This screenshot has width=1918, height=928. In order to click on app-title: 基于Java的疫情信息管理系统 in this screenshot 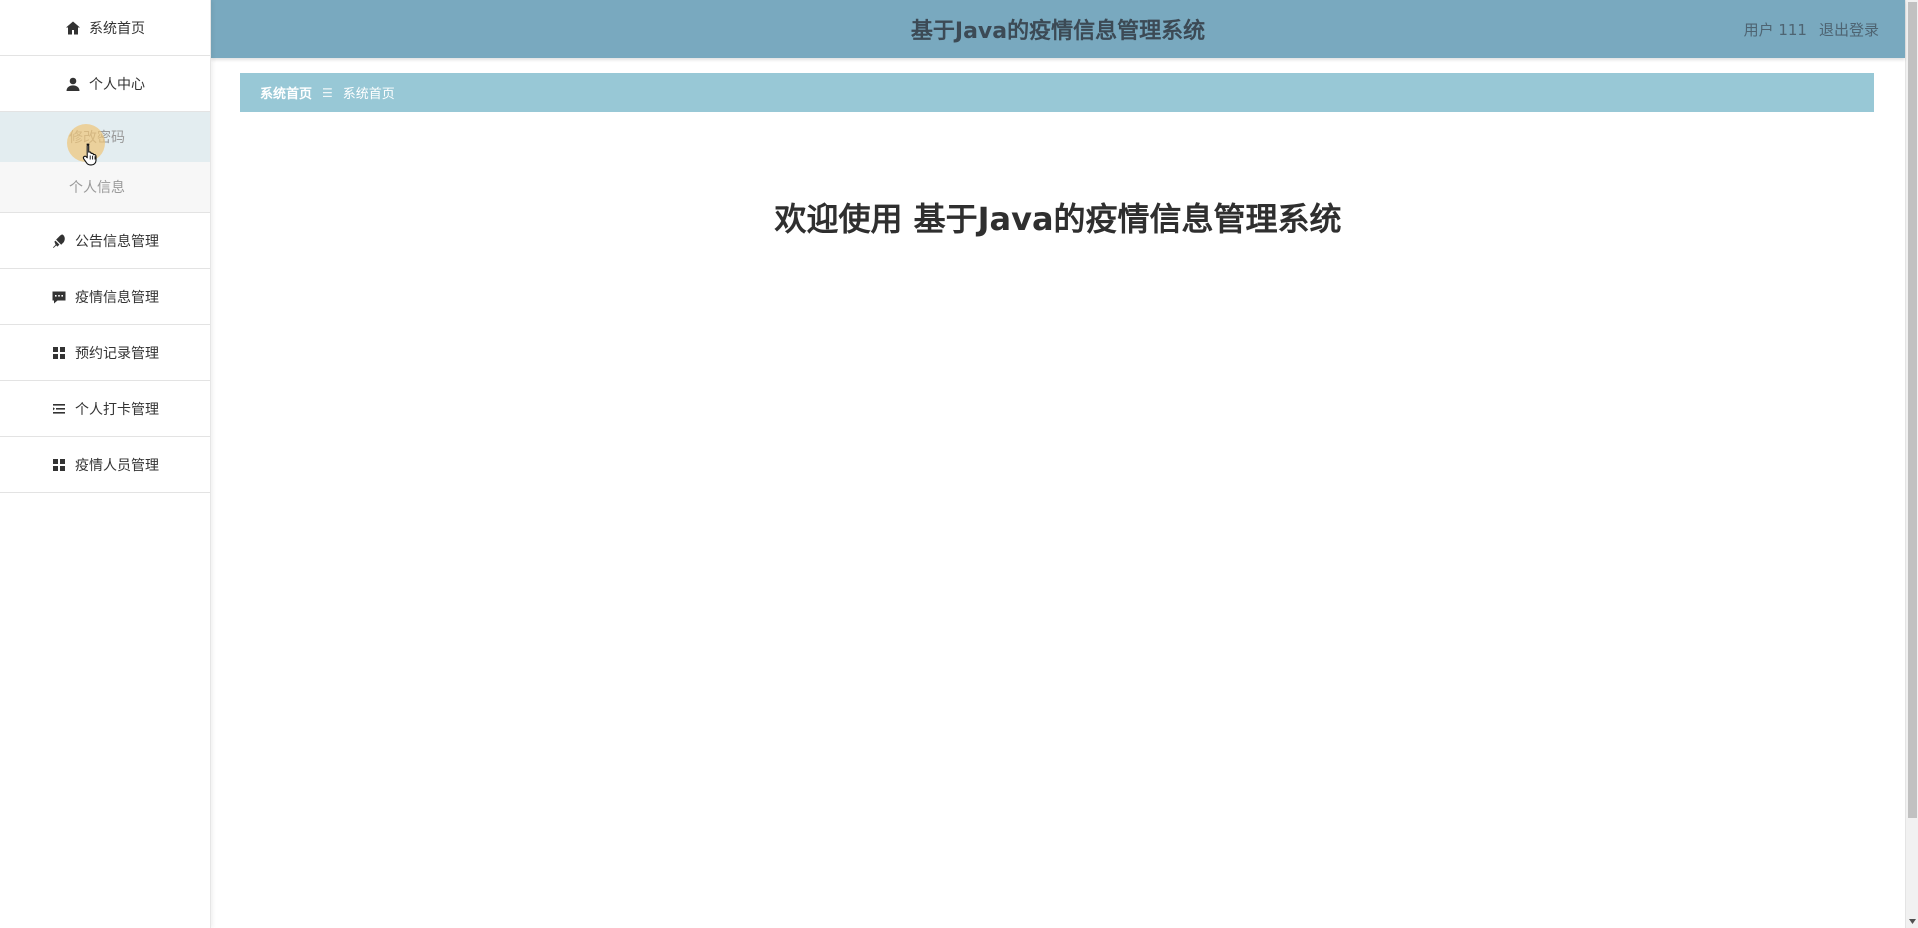, I will do `click(1058, 31)`.